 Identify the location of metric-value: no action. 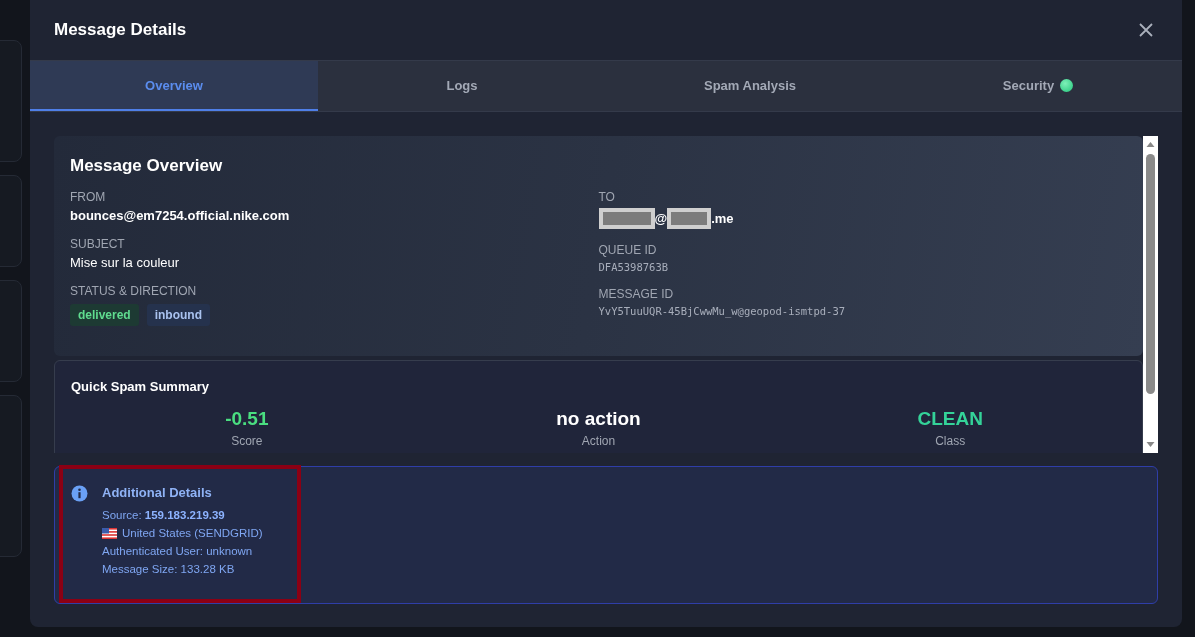
(598, 419).